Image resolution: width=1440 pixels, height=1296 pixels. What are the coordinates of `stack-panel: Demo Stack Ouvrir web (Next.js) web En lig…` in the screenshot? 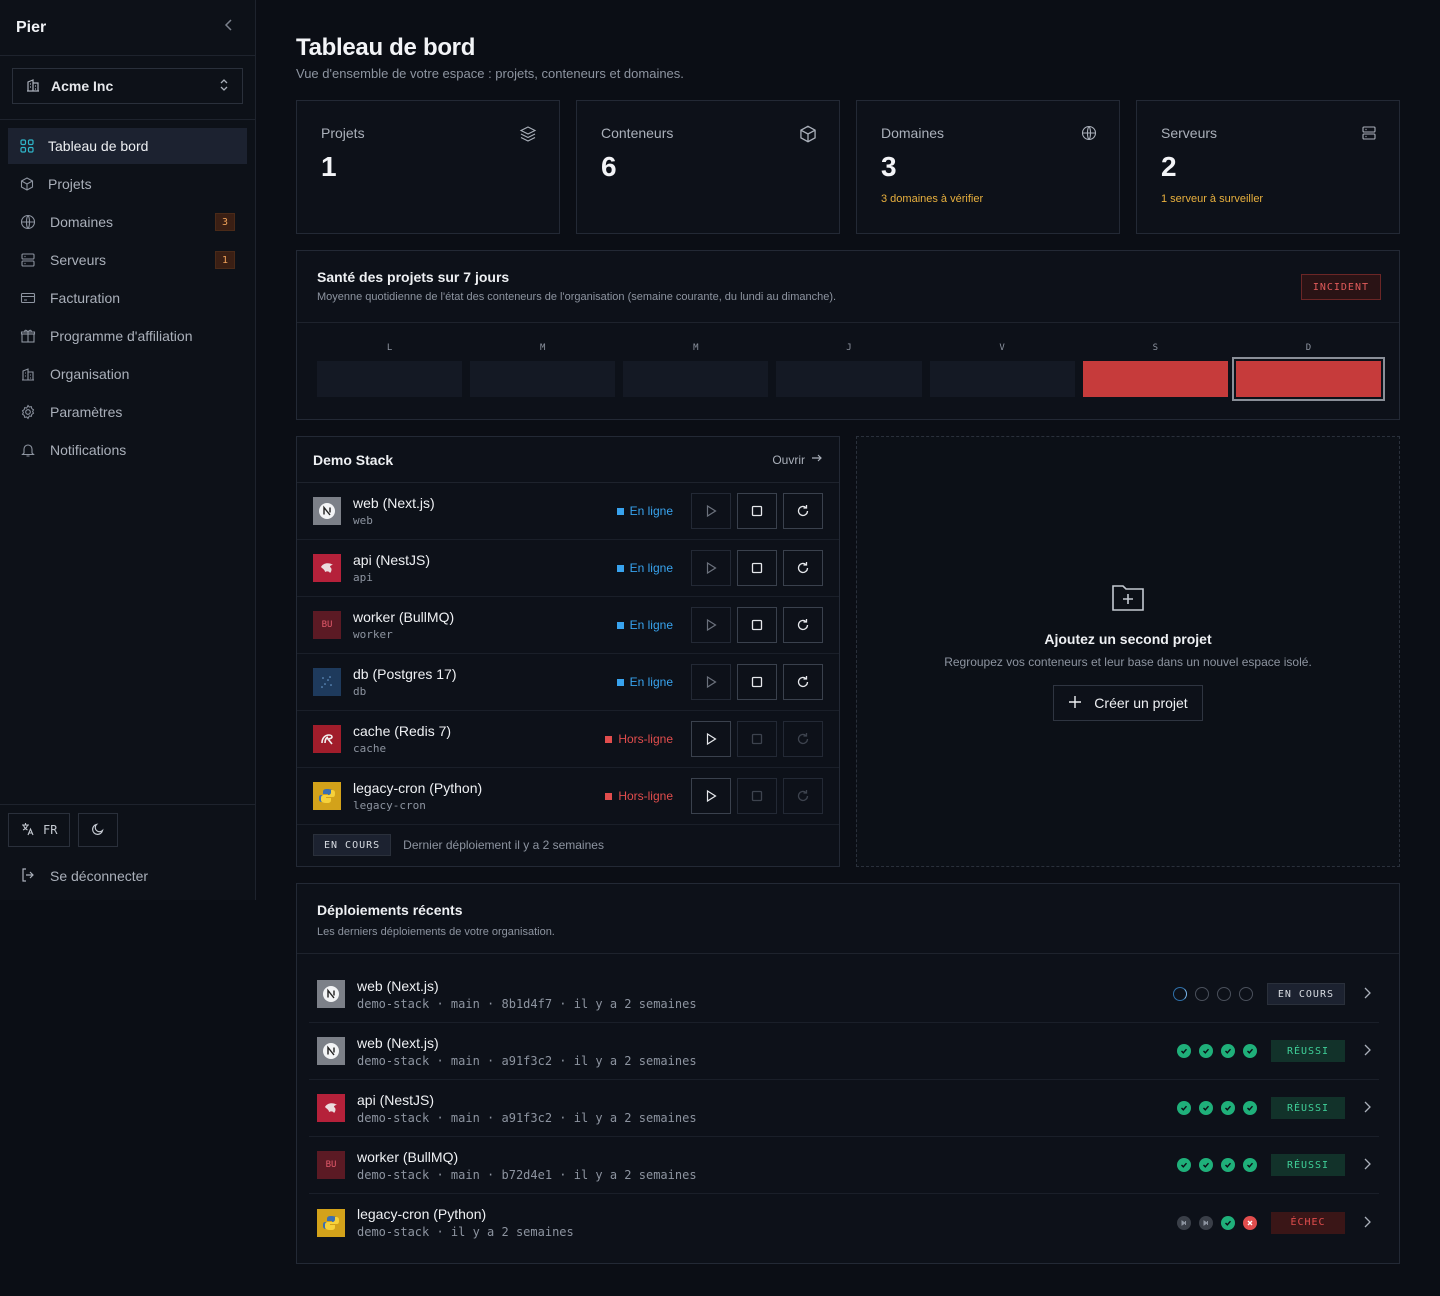 It's located at (568, 651).